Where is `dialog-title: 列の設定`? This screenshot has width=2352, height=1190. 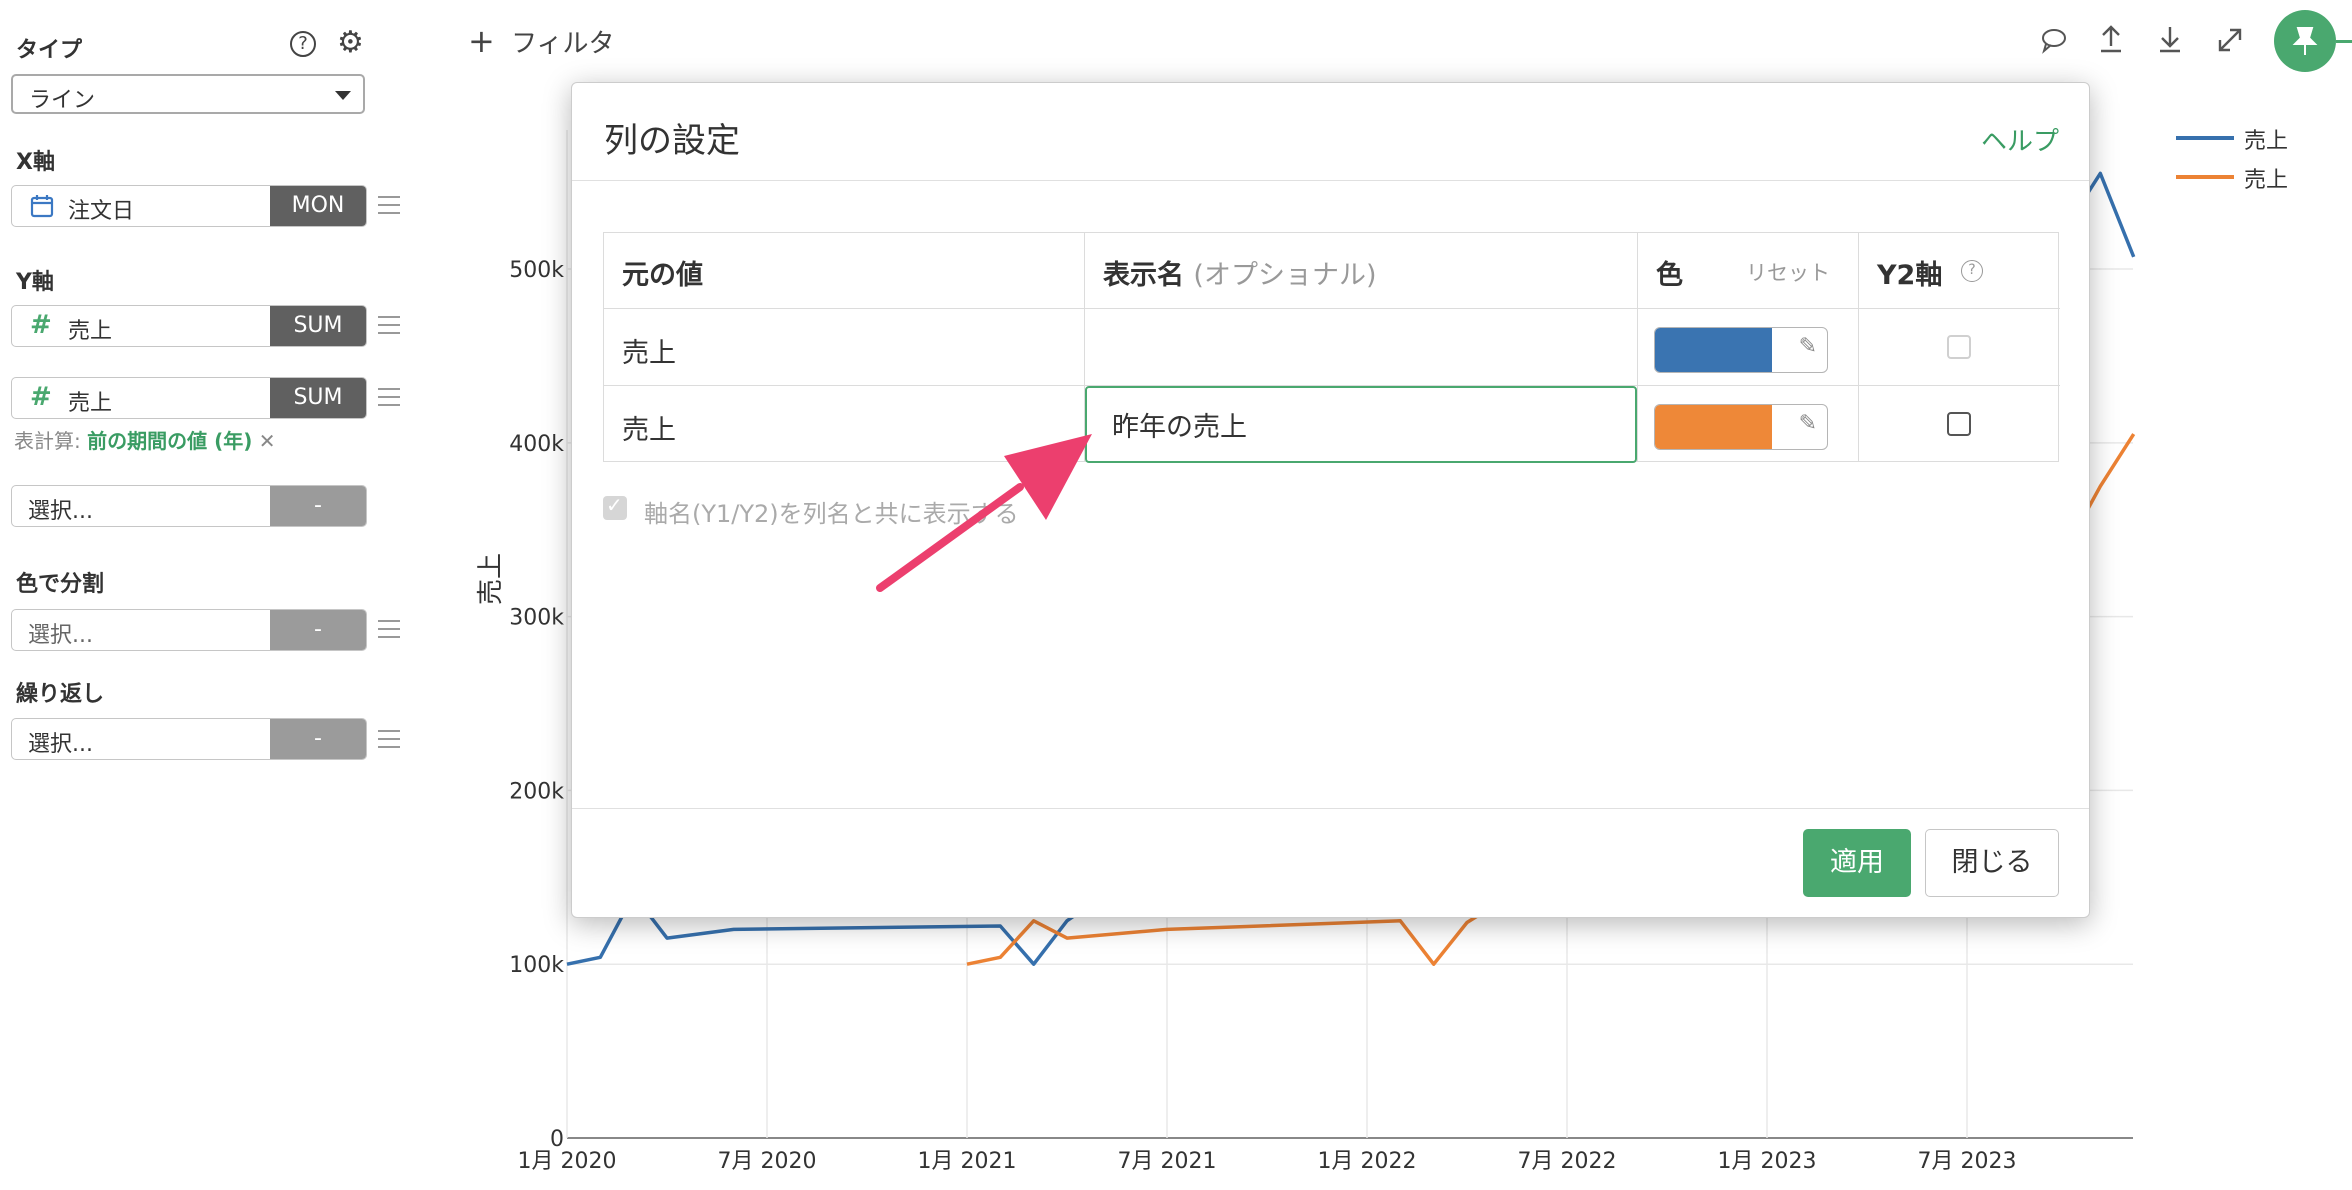 dialog-title: 列の設定 is located at coordinates (672, 141).